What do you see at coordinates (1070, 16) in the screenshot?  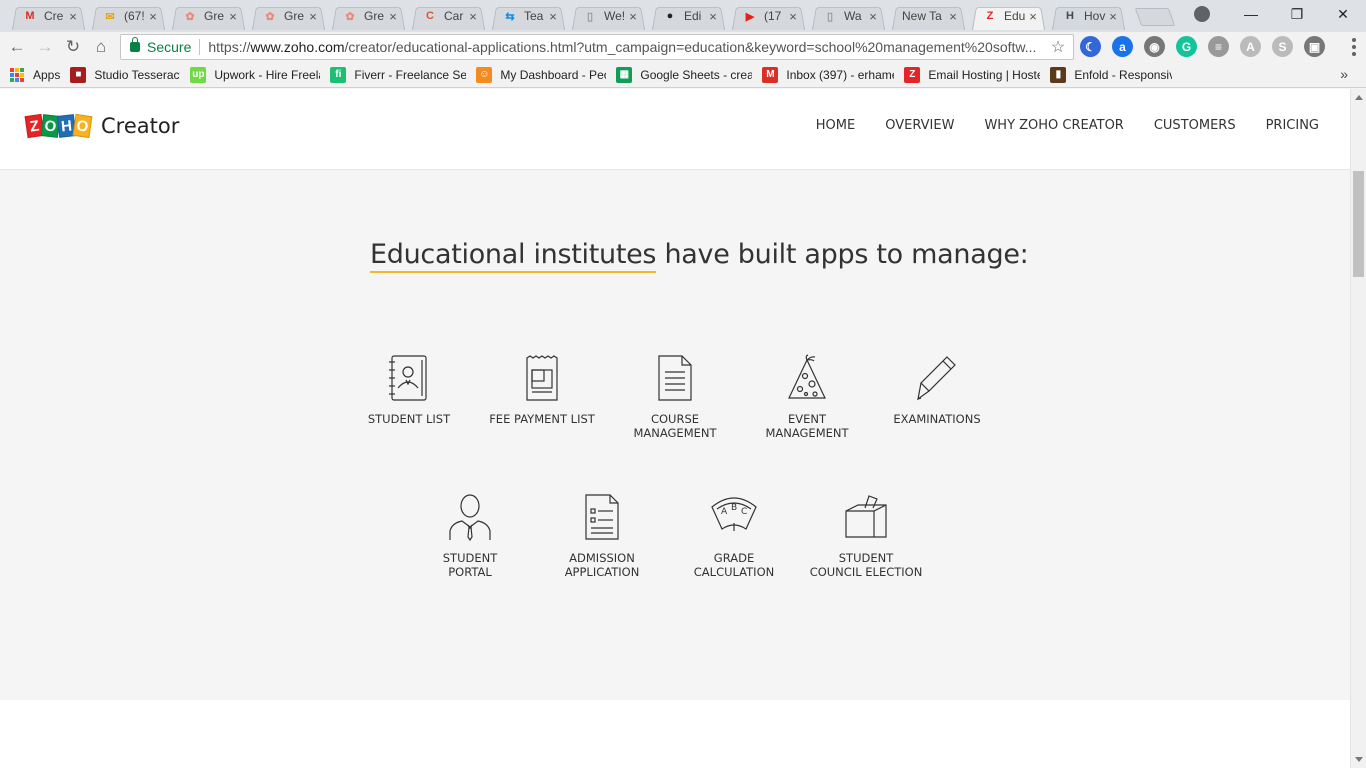 I see `htg-icon: H` at bounding box center [1070, 16].